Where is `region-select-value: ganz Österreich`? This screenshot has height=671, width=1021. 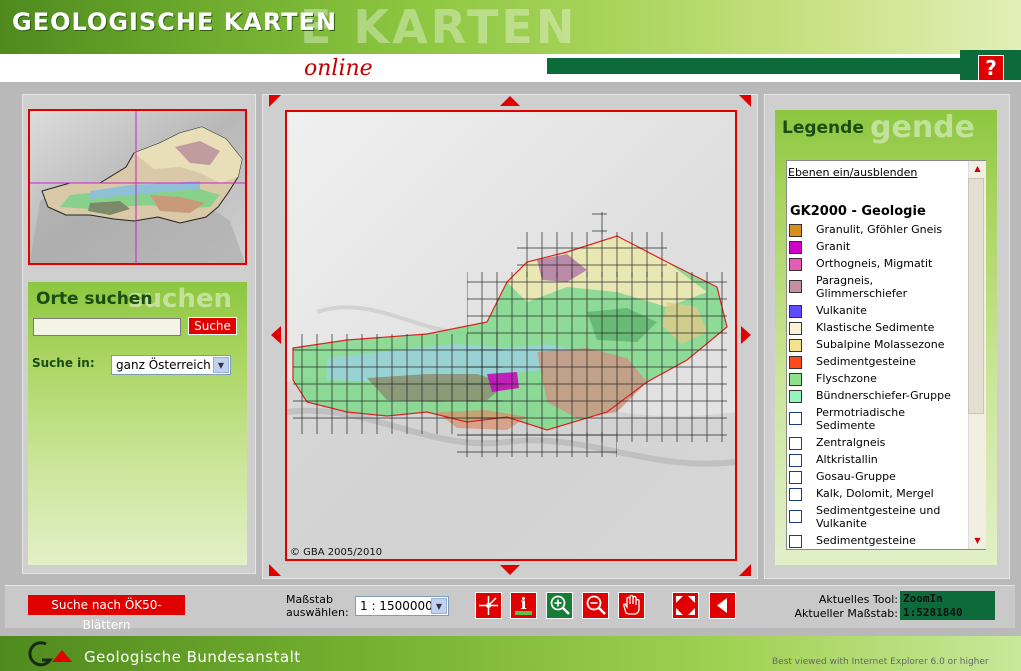 region-select-value: ganz Österreich is located at coordinates (163, 365).